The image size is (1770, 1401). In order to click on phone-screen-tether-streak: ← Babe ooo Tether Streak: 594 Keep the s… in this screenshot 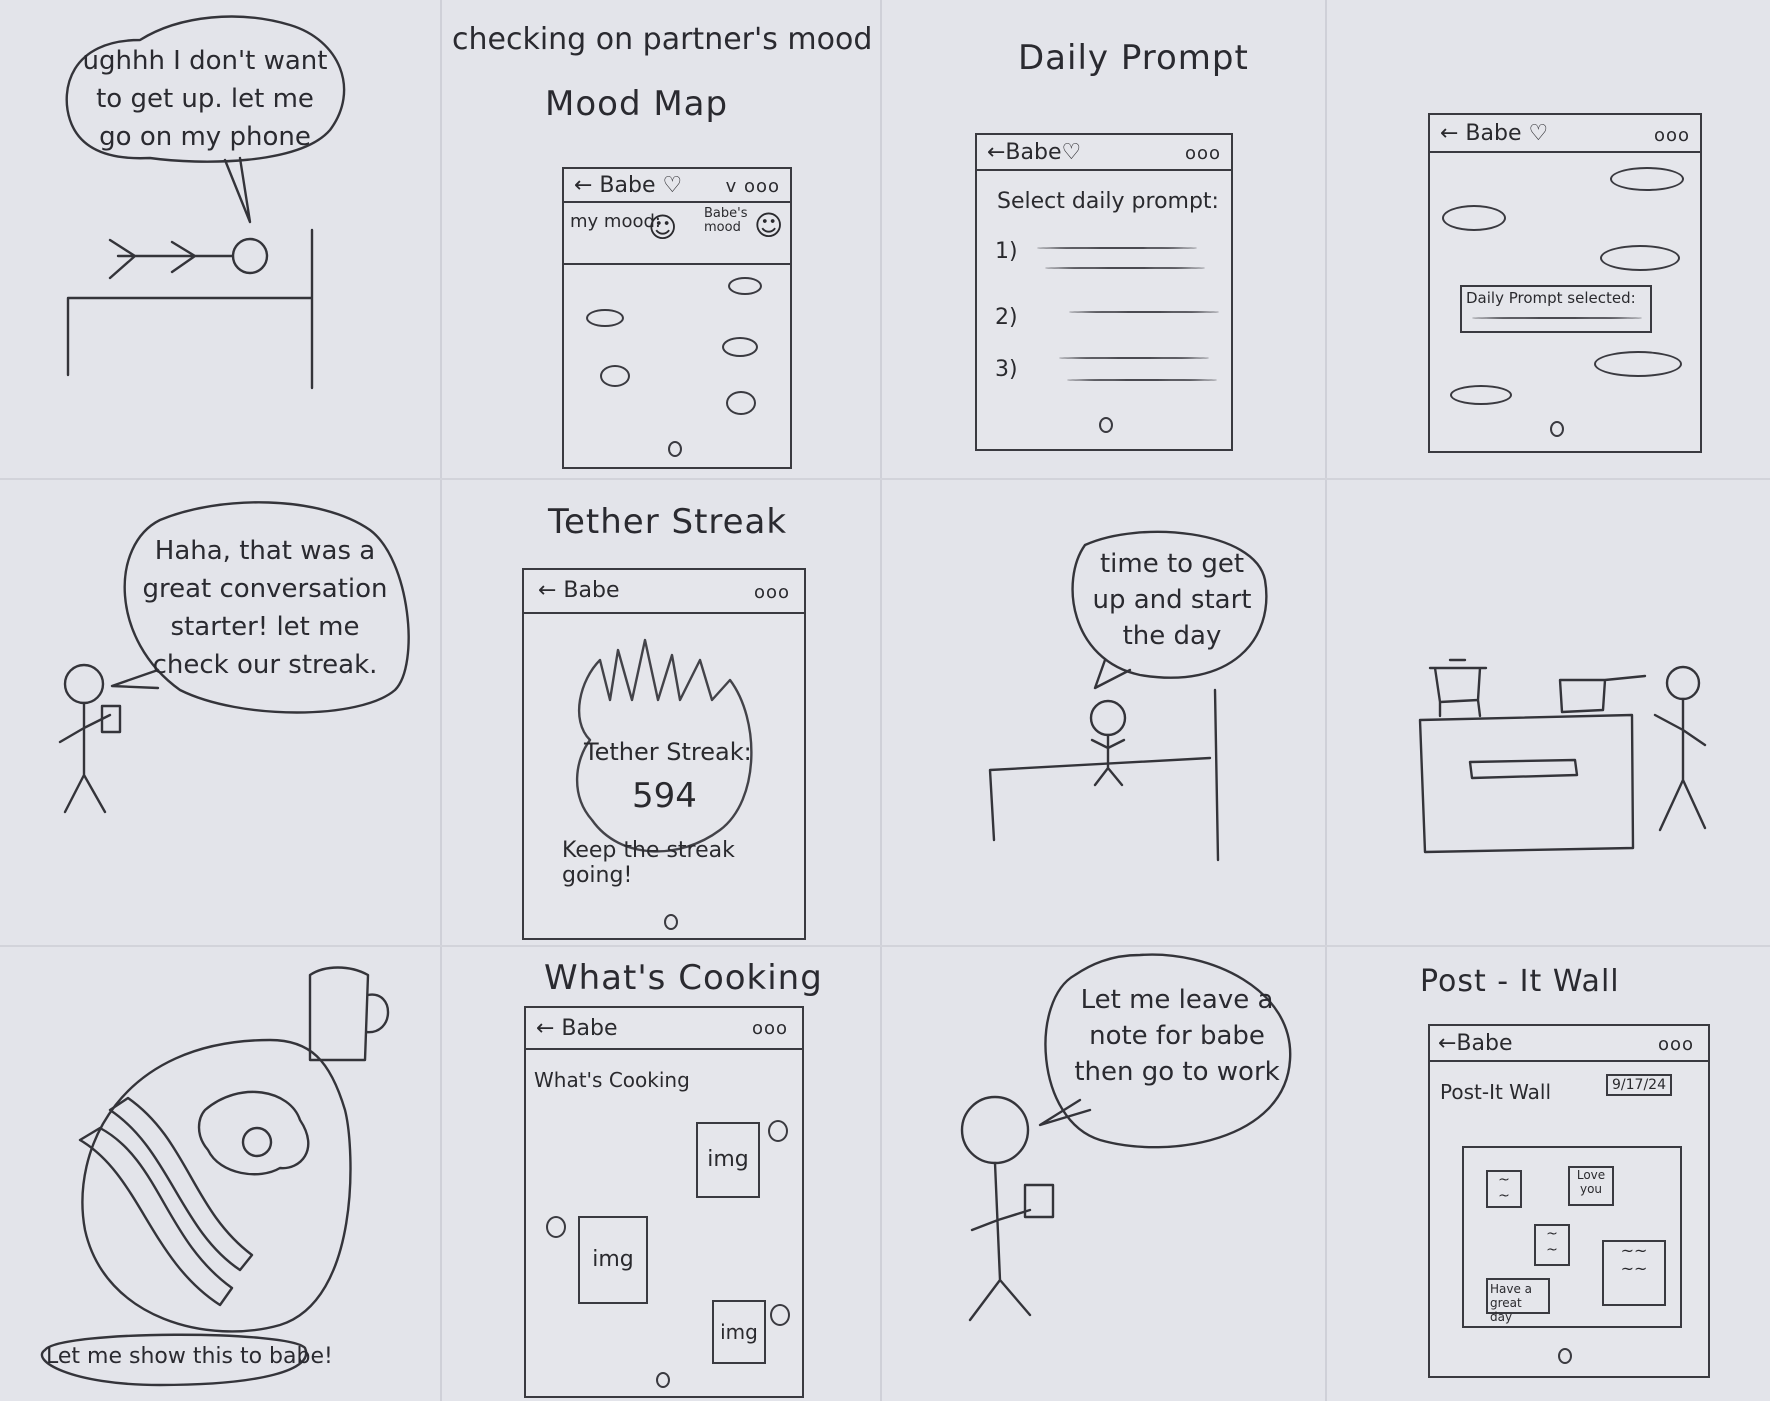, I will do `click(664, 754)`.